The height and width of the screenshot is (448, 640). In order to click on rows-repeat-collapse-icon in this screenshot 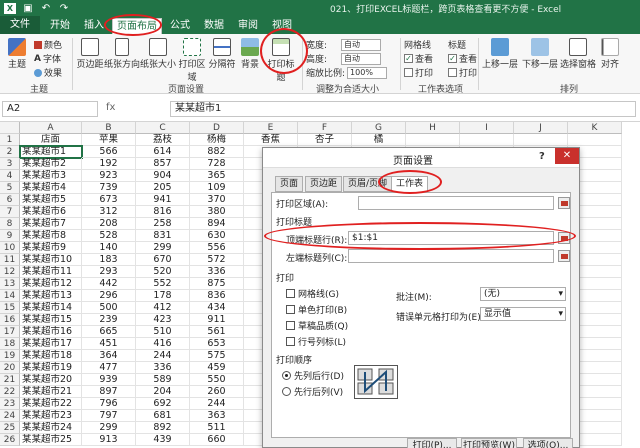, I will do `click(564, 238)`.